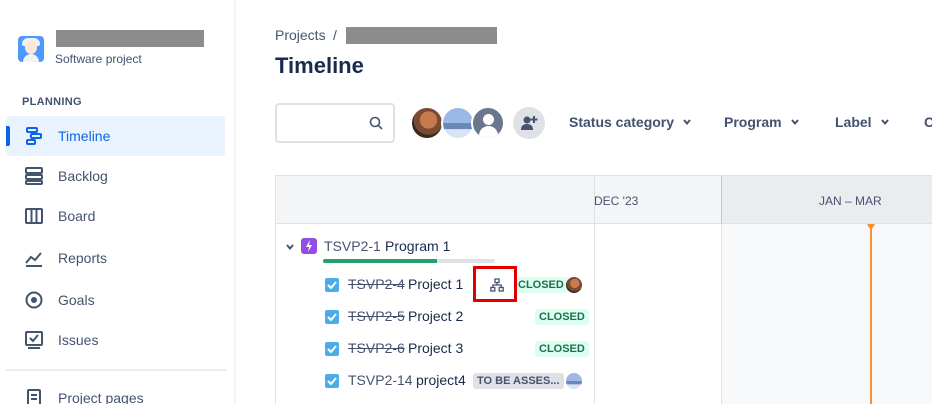  What do you see at coordinates (380, 380) in the screenshot?
I see `issue-key: TSVP2-14` at bounding box center [380, 380].